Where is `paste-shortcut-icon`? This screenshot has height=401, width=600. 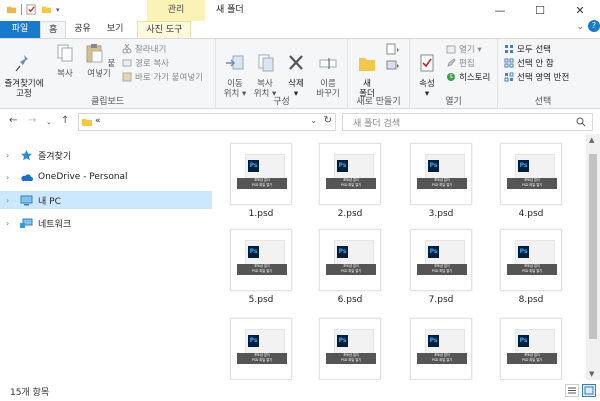
paste-shortcut-icon is located at coordinates (127, 77).